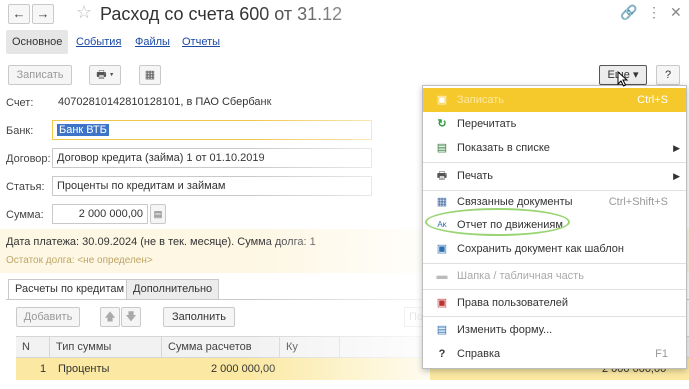 The width and height of the screenshot is (689, 389). What do you see at coordinates (442, 249) in the screenshot?
I see `template-icon: ▣` at bounding box center [442, 249].